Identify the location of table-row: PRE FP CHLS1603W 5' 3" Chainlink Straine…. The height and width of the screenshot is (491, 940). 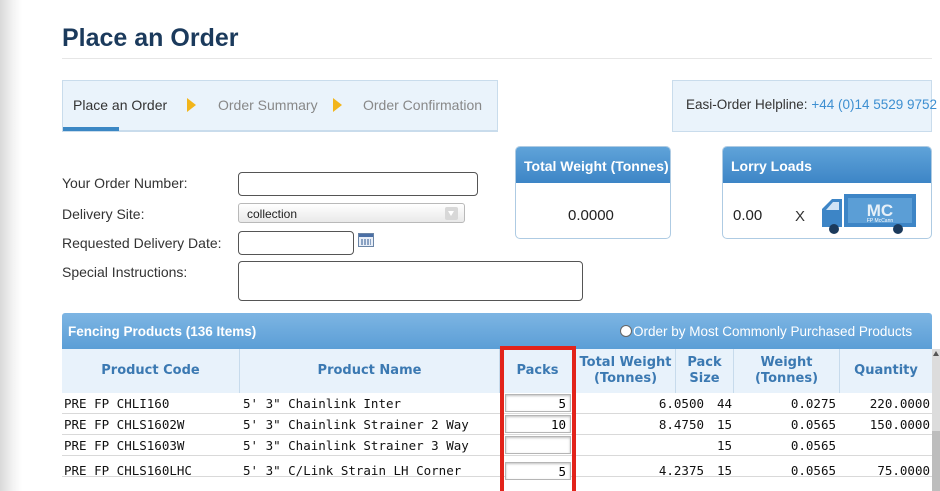
(497, 445).